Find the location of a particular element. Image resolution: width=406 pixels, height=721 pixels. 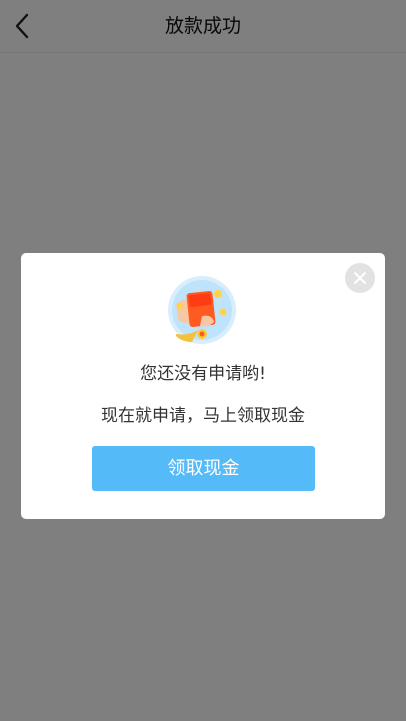

claim-cash-button: 领取现金 is located at coordinates (203, 468).